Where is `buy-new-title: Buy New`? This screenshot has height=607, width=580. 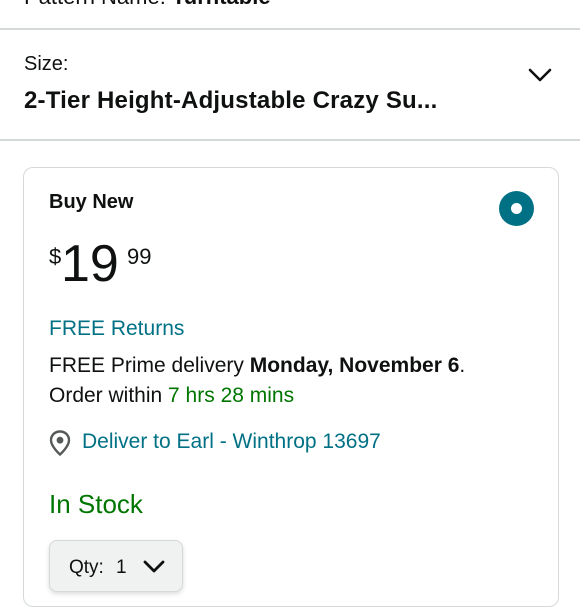 buy-new-title: Buy New is located at coordinates (91, 202).